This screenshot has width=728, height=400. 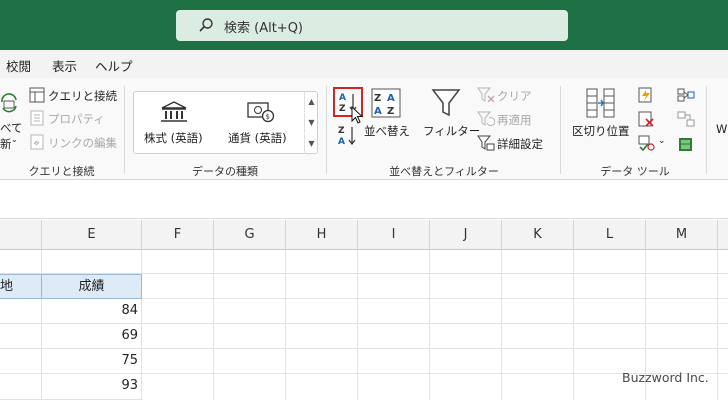 I want to click on reapply-button: 再適用, so click(x=514, y=120).